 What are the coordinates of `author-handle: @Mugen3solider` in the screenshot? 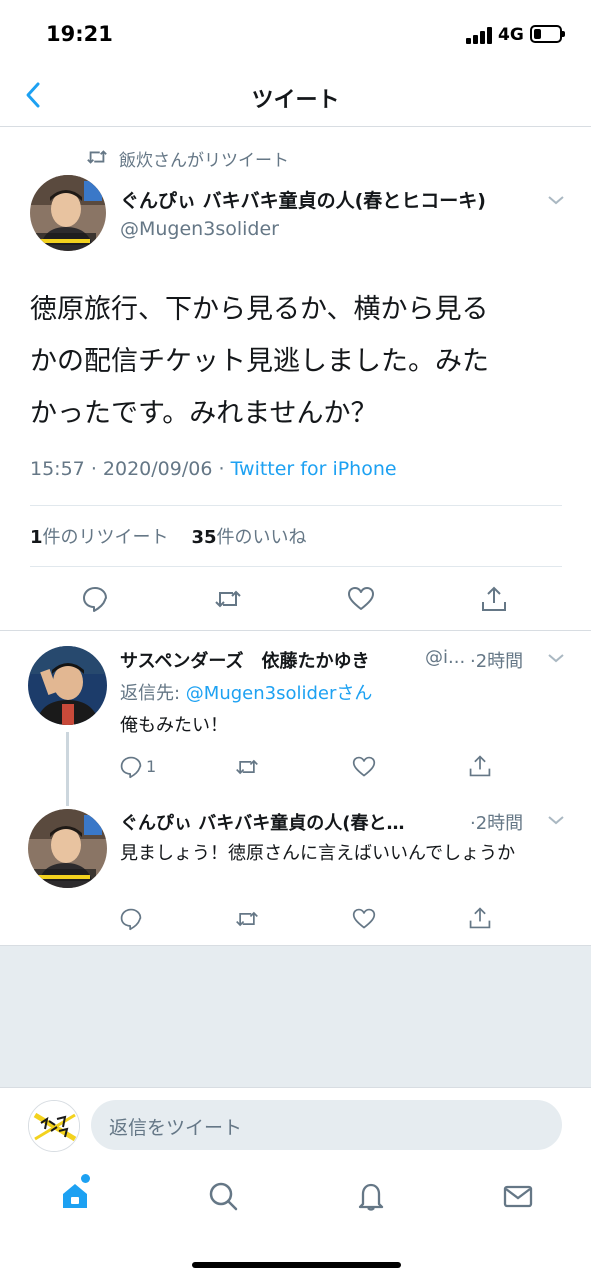 It's located at (199, 229).